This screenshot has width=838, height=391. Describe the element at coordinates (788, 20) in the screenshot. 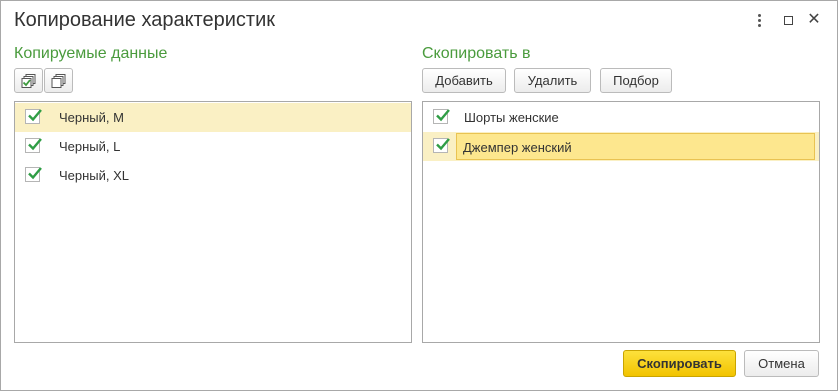

I see `maximize-icon` at that location.